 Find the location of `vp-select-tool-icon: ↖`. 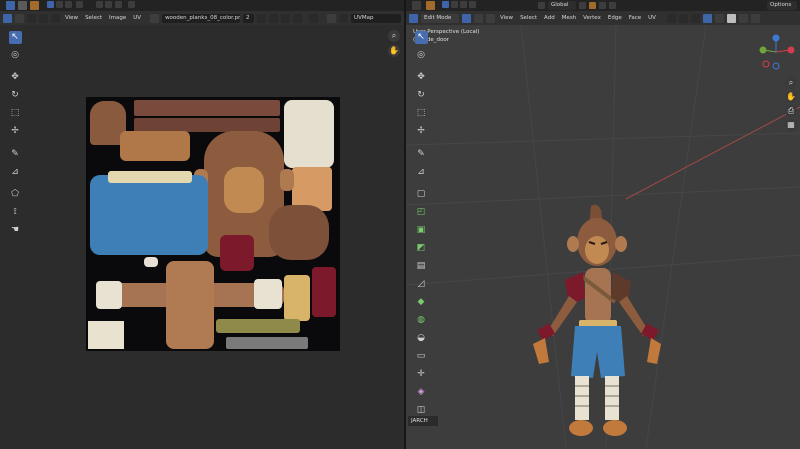

vp-select-tool-icon: ↖ is located at coordinates (421, 37).